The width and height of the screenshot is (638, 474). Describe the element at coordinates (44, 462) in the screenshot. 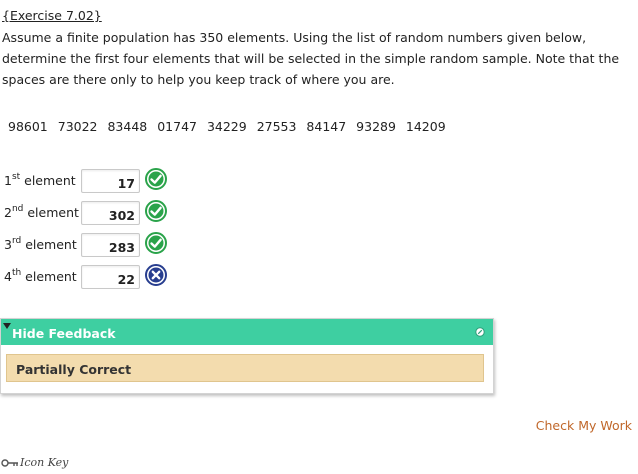

I see `icon-key-label: Icon Key` at that location.